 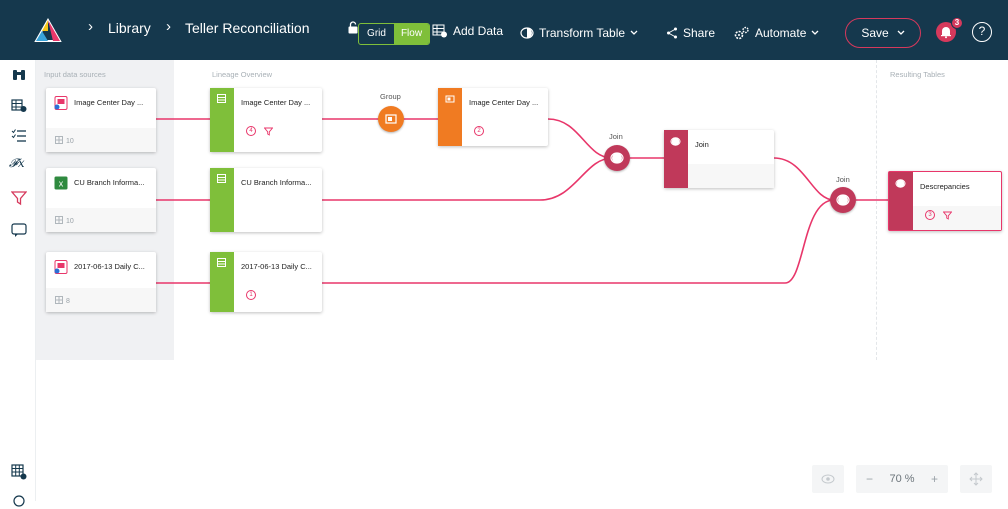 What do you see at coordinates (719, 159) in the screenshot?
I see `join-result-card: Join` at bounding box center [719, 159].